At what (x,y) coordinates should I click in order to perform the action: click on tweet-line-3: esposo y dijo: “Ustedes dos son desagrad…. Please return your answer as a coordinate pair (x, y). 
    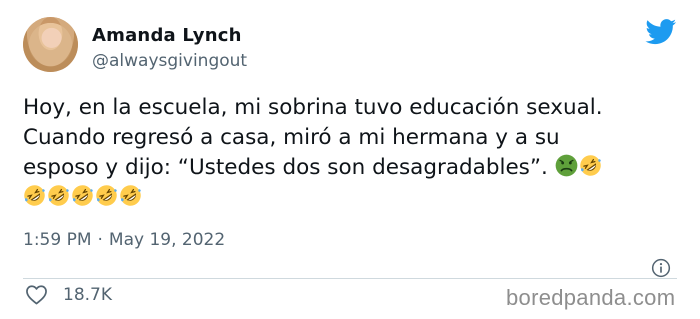
    Looking at the image, I should click on (353, 168).